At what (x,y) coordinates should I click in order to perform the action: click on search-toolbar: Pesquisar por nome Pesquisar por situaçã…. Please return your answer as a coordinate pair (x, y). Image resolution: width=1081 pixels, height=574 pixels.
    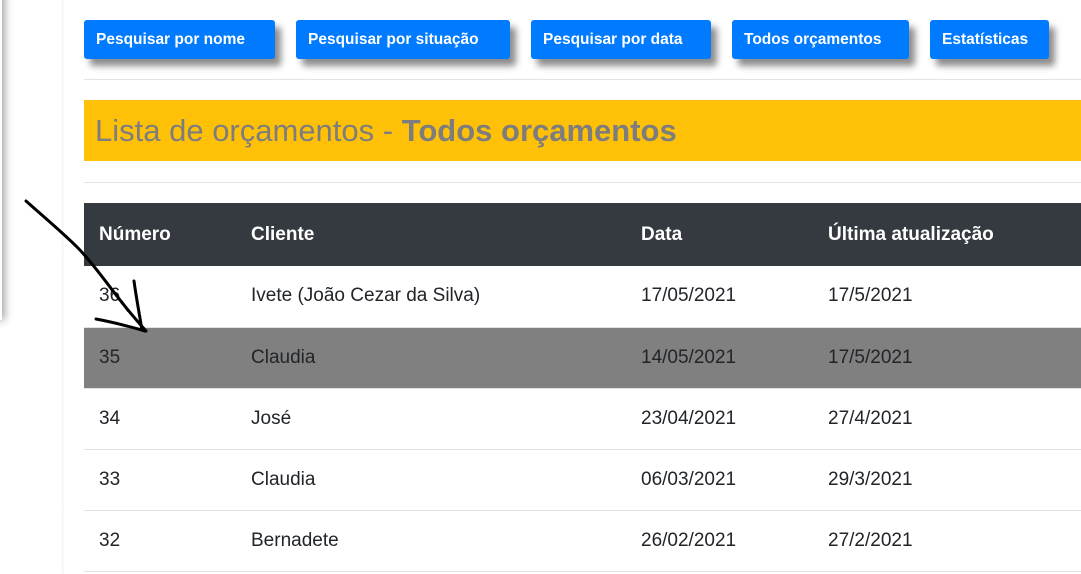
    Looking at the image, I should click on (566, 39).